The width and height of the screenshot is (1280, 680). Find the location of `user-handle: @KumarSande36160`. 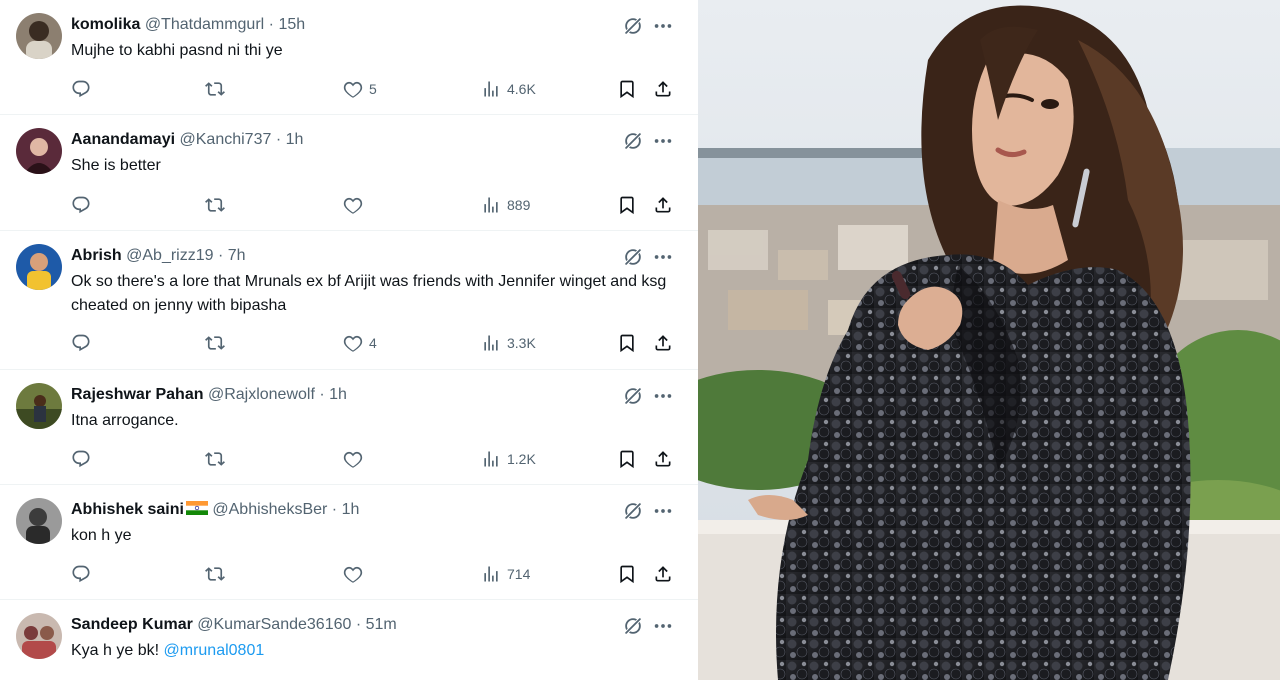

user-handle: @KumarSande36160 is located at coordinates (274, 624).